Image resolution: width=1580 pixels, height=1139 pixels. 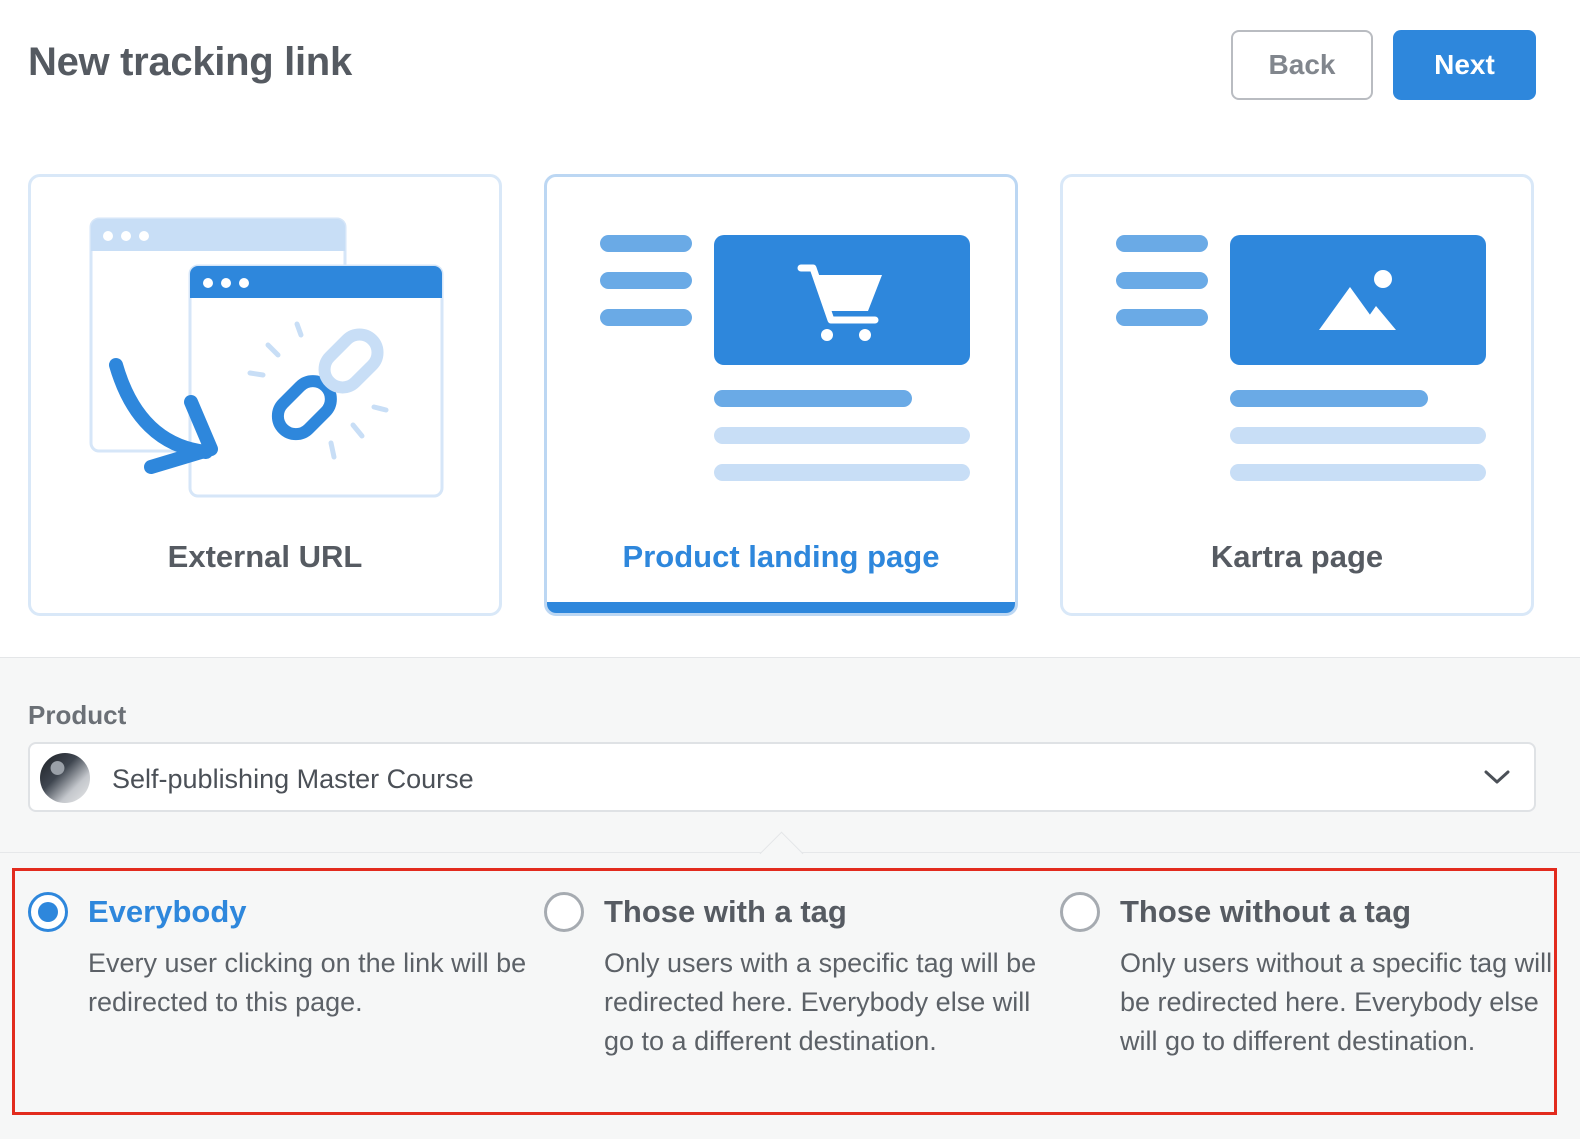 What do you see at coordinates (48, 912) in the screenshot?
I see `radio-everybody` at bounding box center [48, 912].